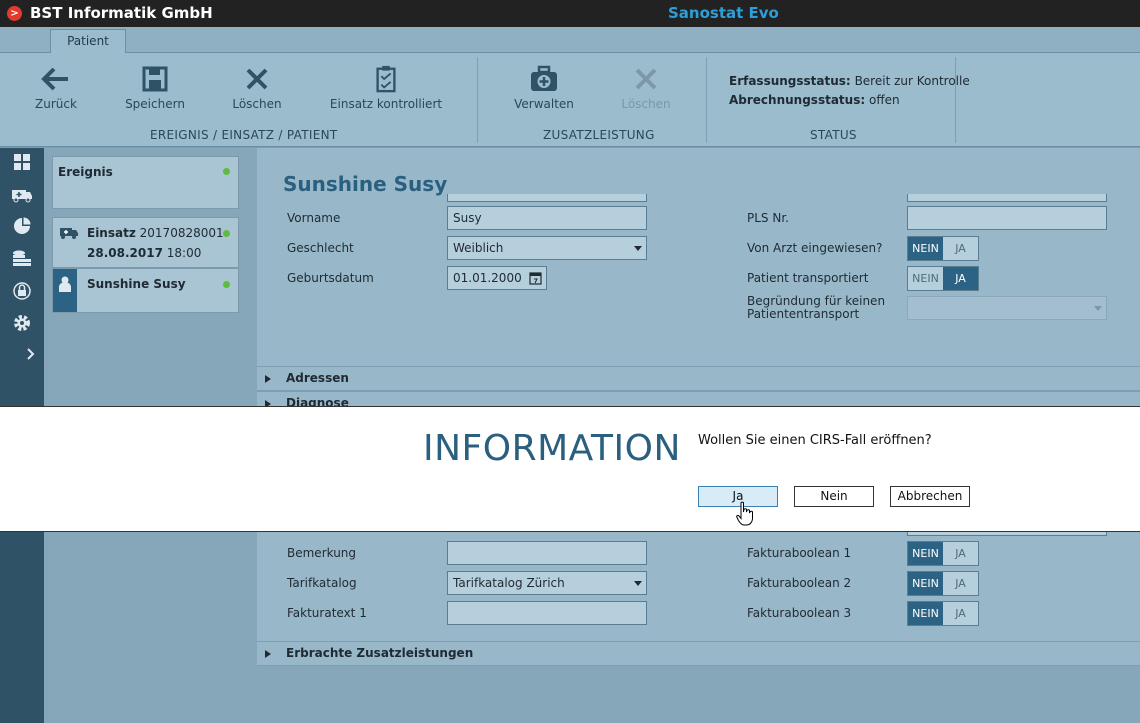 Image resolution: width=1140 pixels, height=723 pixels. I want to click on chevron-right-icon, so click(31, 356).